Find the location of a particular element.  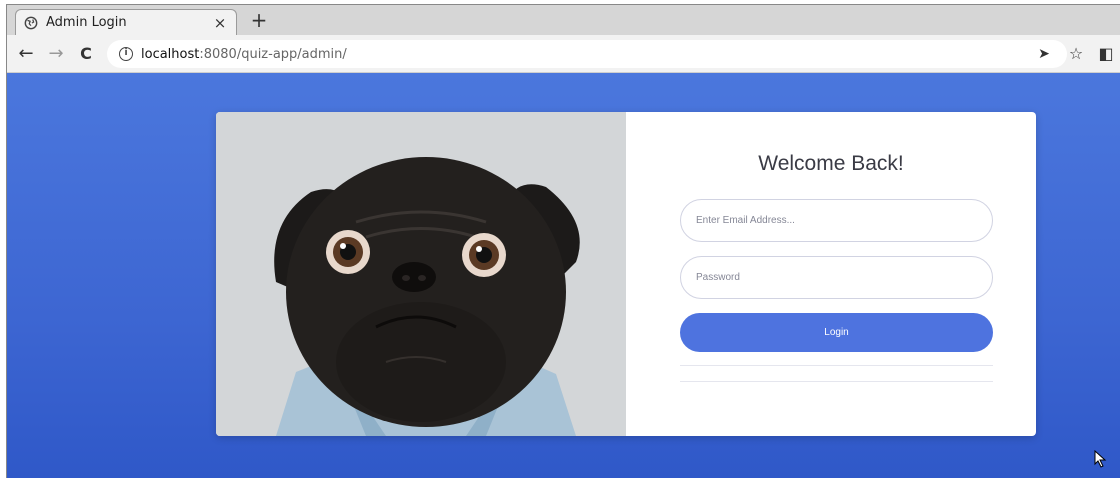

mouse-cursor-icon is located at coordinates (1100, 459).